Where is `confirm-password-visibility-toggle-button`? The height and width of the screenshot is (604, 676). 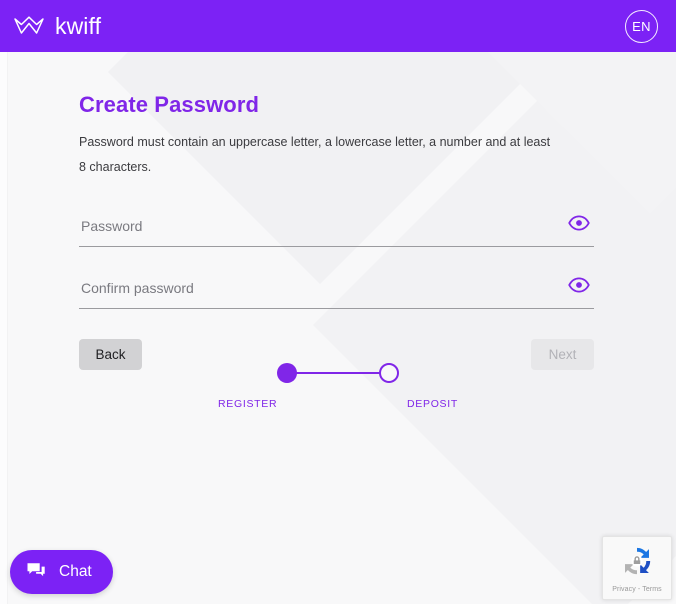
confirm-password-visibility-toggle-button is located at coordinates (579, 286).